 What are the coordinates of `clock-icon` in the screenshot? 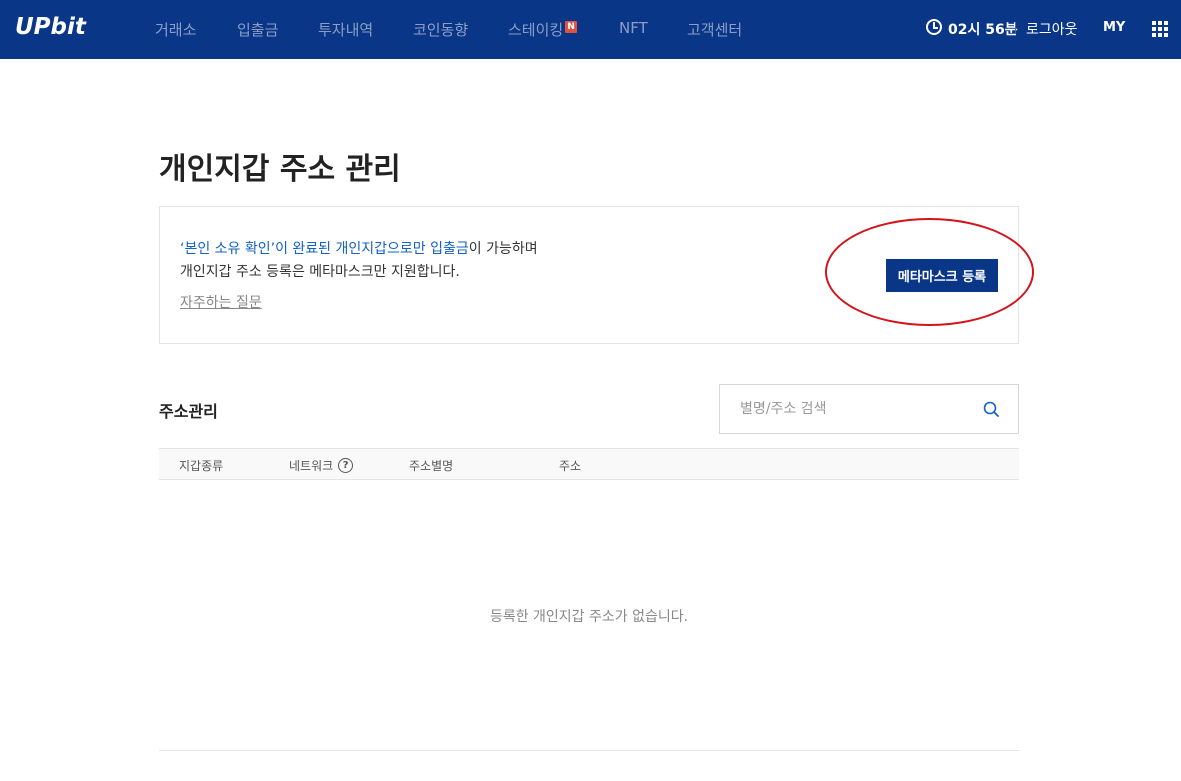 It's located at (934, 27).